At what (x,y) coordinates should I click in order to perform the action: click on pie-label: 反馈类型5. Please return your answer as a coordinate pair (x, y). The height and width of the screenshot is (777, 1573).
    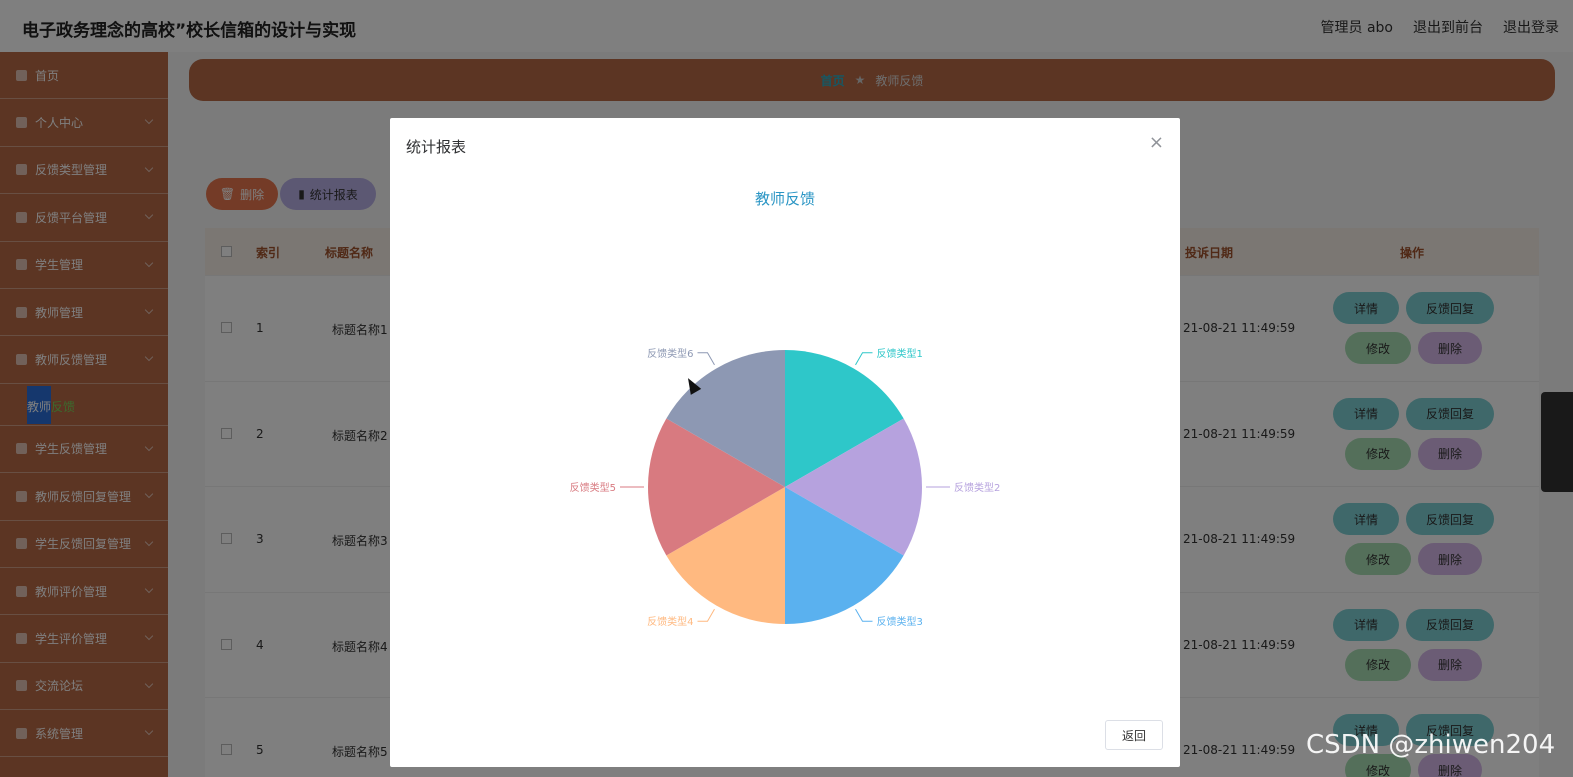
    Looking at the image, I should click on (593, 487).